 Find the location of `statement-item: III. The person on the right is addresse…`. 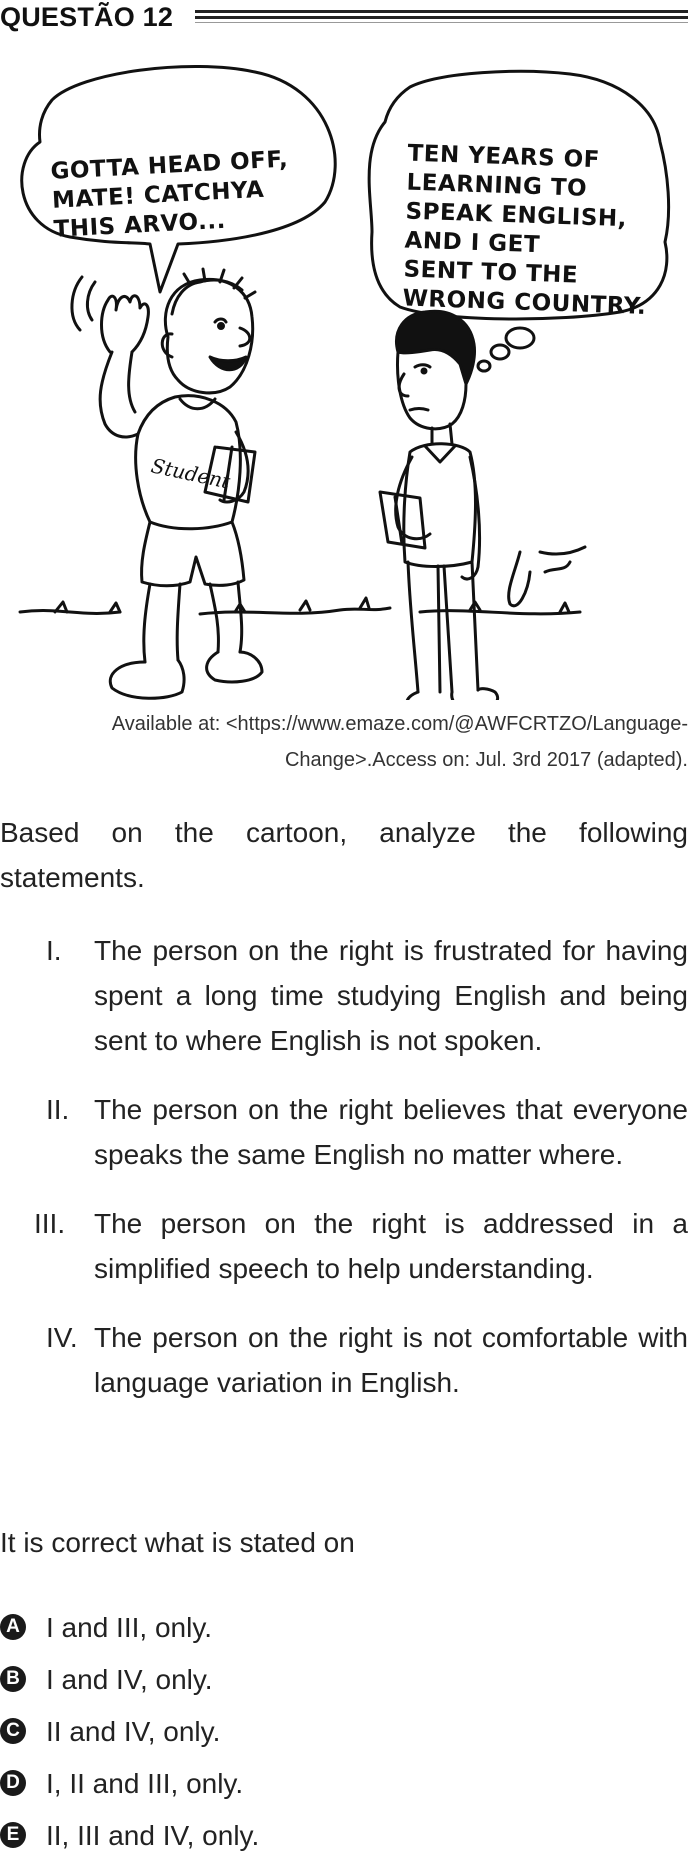

statement-item: III. The person on the right is addresse… is located at coordinates (344, 1246).